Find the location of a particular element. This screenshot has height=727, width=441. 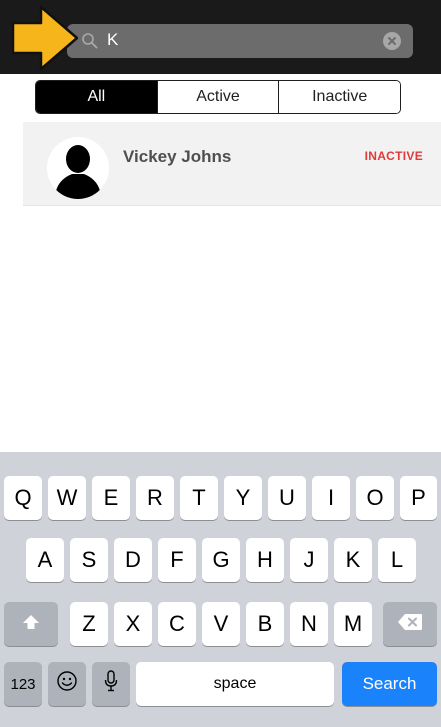

key-j: J is located at coordinates (309, 560).